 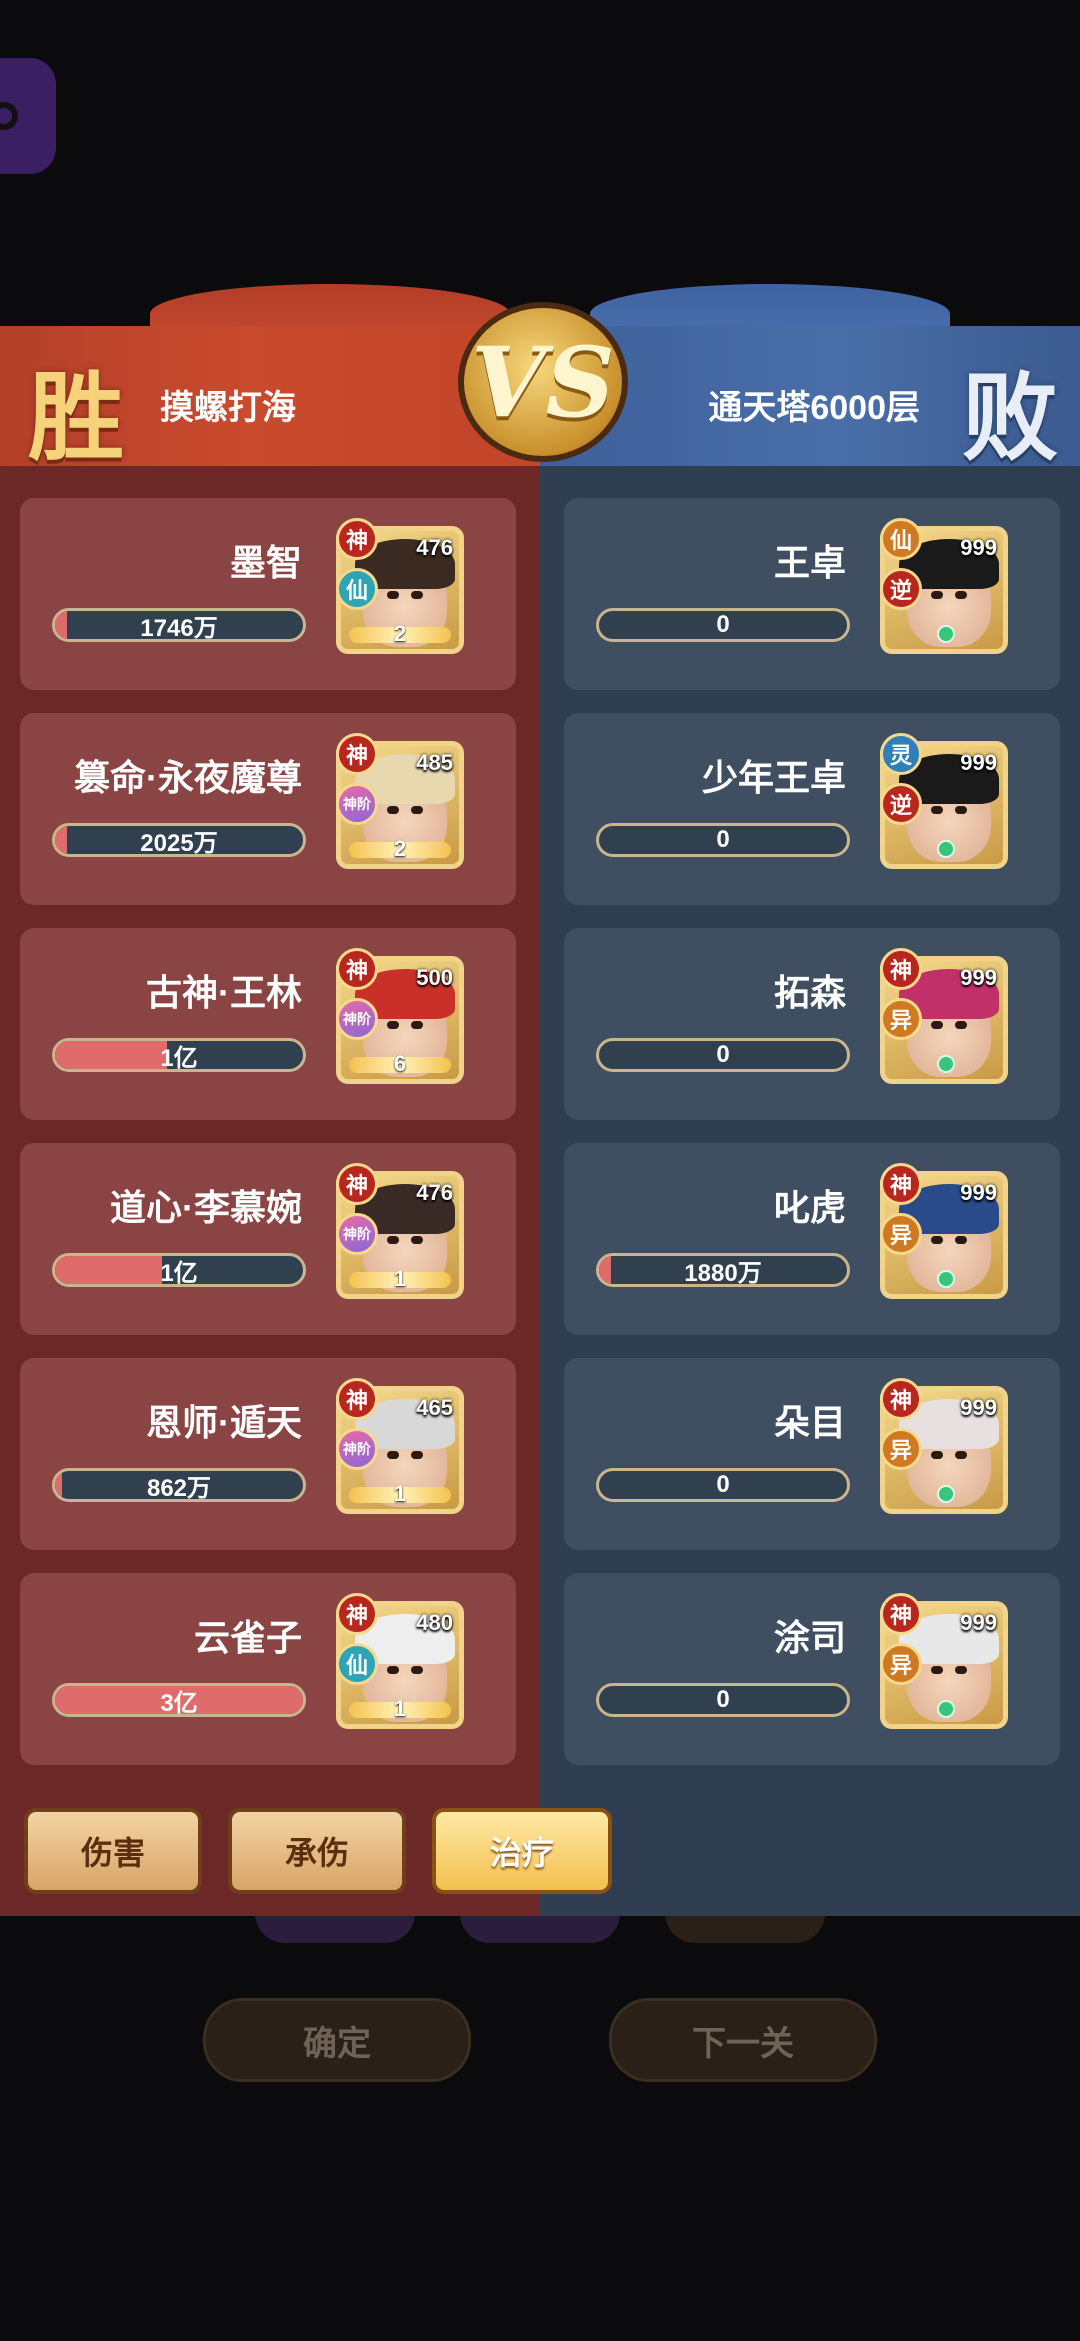 What do you see at coordinates (812, 1024) in the screenshot?
I see `loser-hero-card: 拓森 0 999 神异` at bounding box center [812, 1024].